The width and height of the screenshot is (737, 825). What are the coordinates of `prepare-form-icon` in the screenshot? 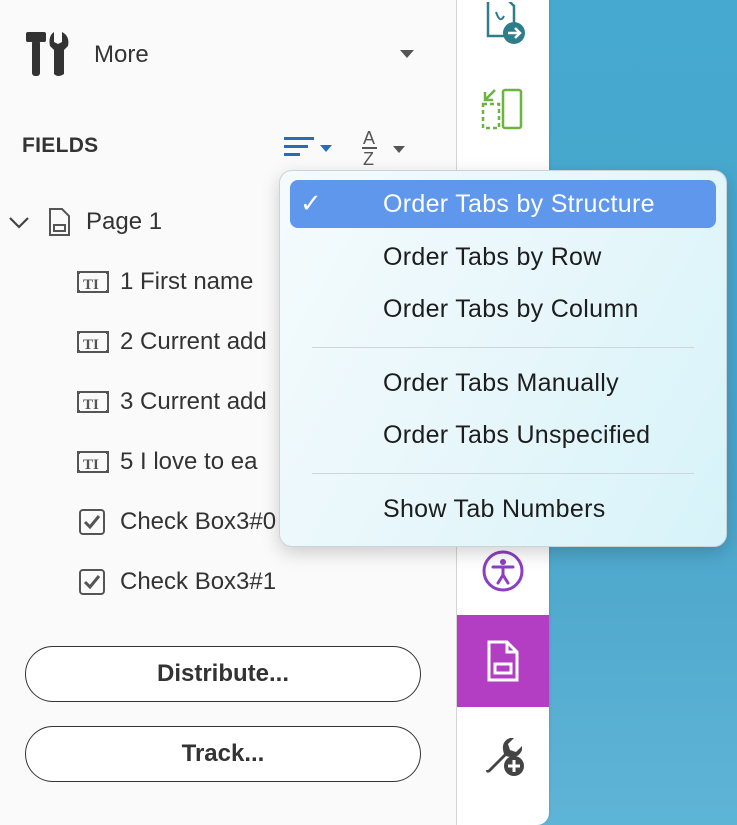 It's located at (503, 661).